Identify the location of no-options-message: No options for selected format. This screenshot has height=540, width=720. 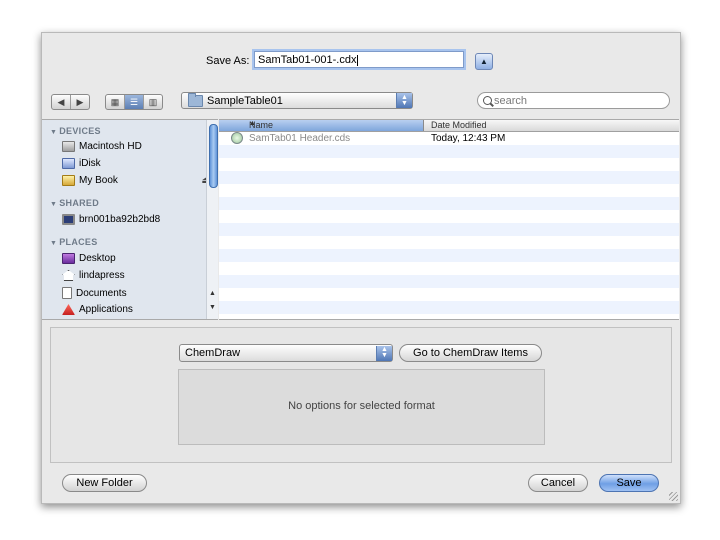
(361, 406).